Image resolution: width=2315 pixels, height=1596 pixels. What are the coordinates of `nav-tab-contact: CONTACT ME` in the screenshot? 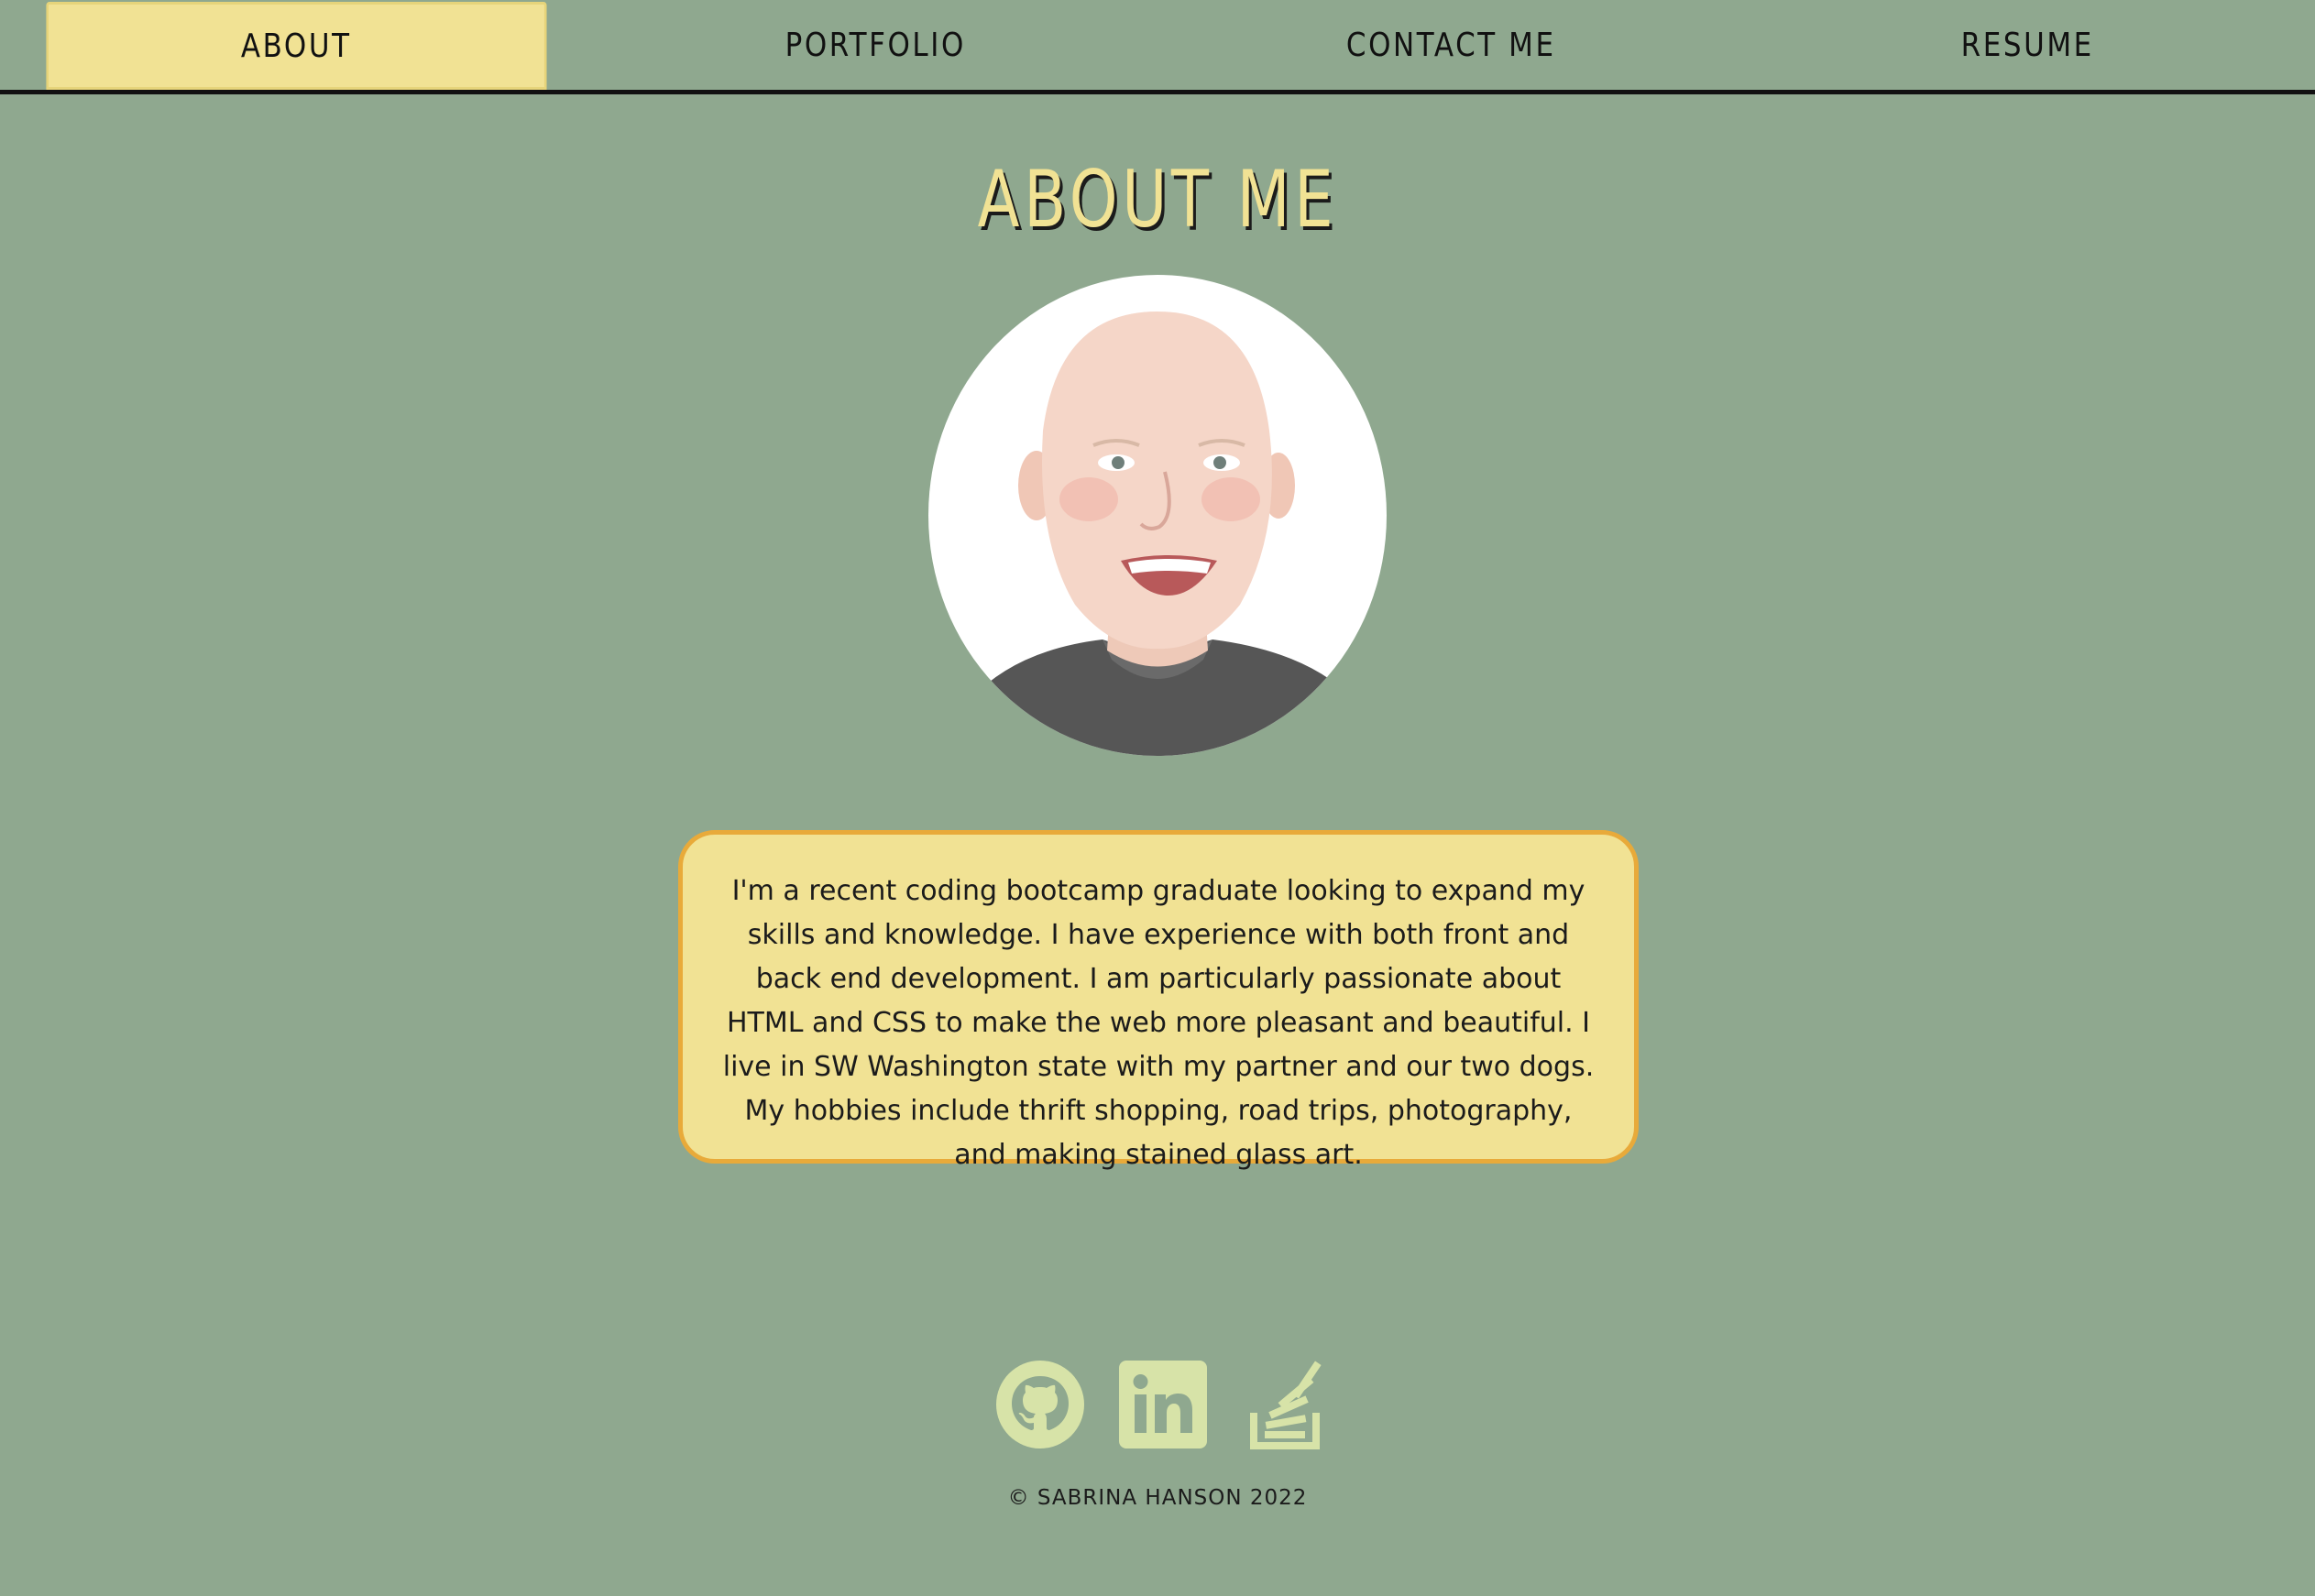 It's located at (1451, 45).